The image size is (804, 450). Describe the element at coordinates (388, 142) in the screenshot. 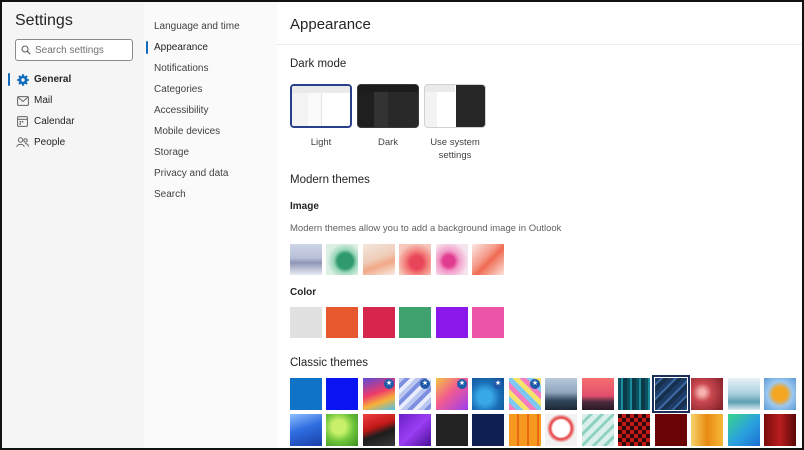

I see `dark-mode-option-label: Dark` at that location.